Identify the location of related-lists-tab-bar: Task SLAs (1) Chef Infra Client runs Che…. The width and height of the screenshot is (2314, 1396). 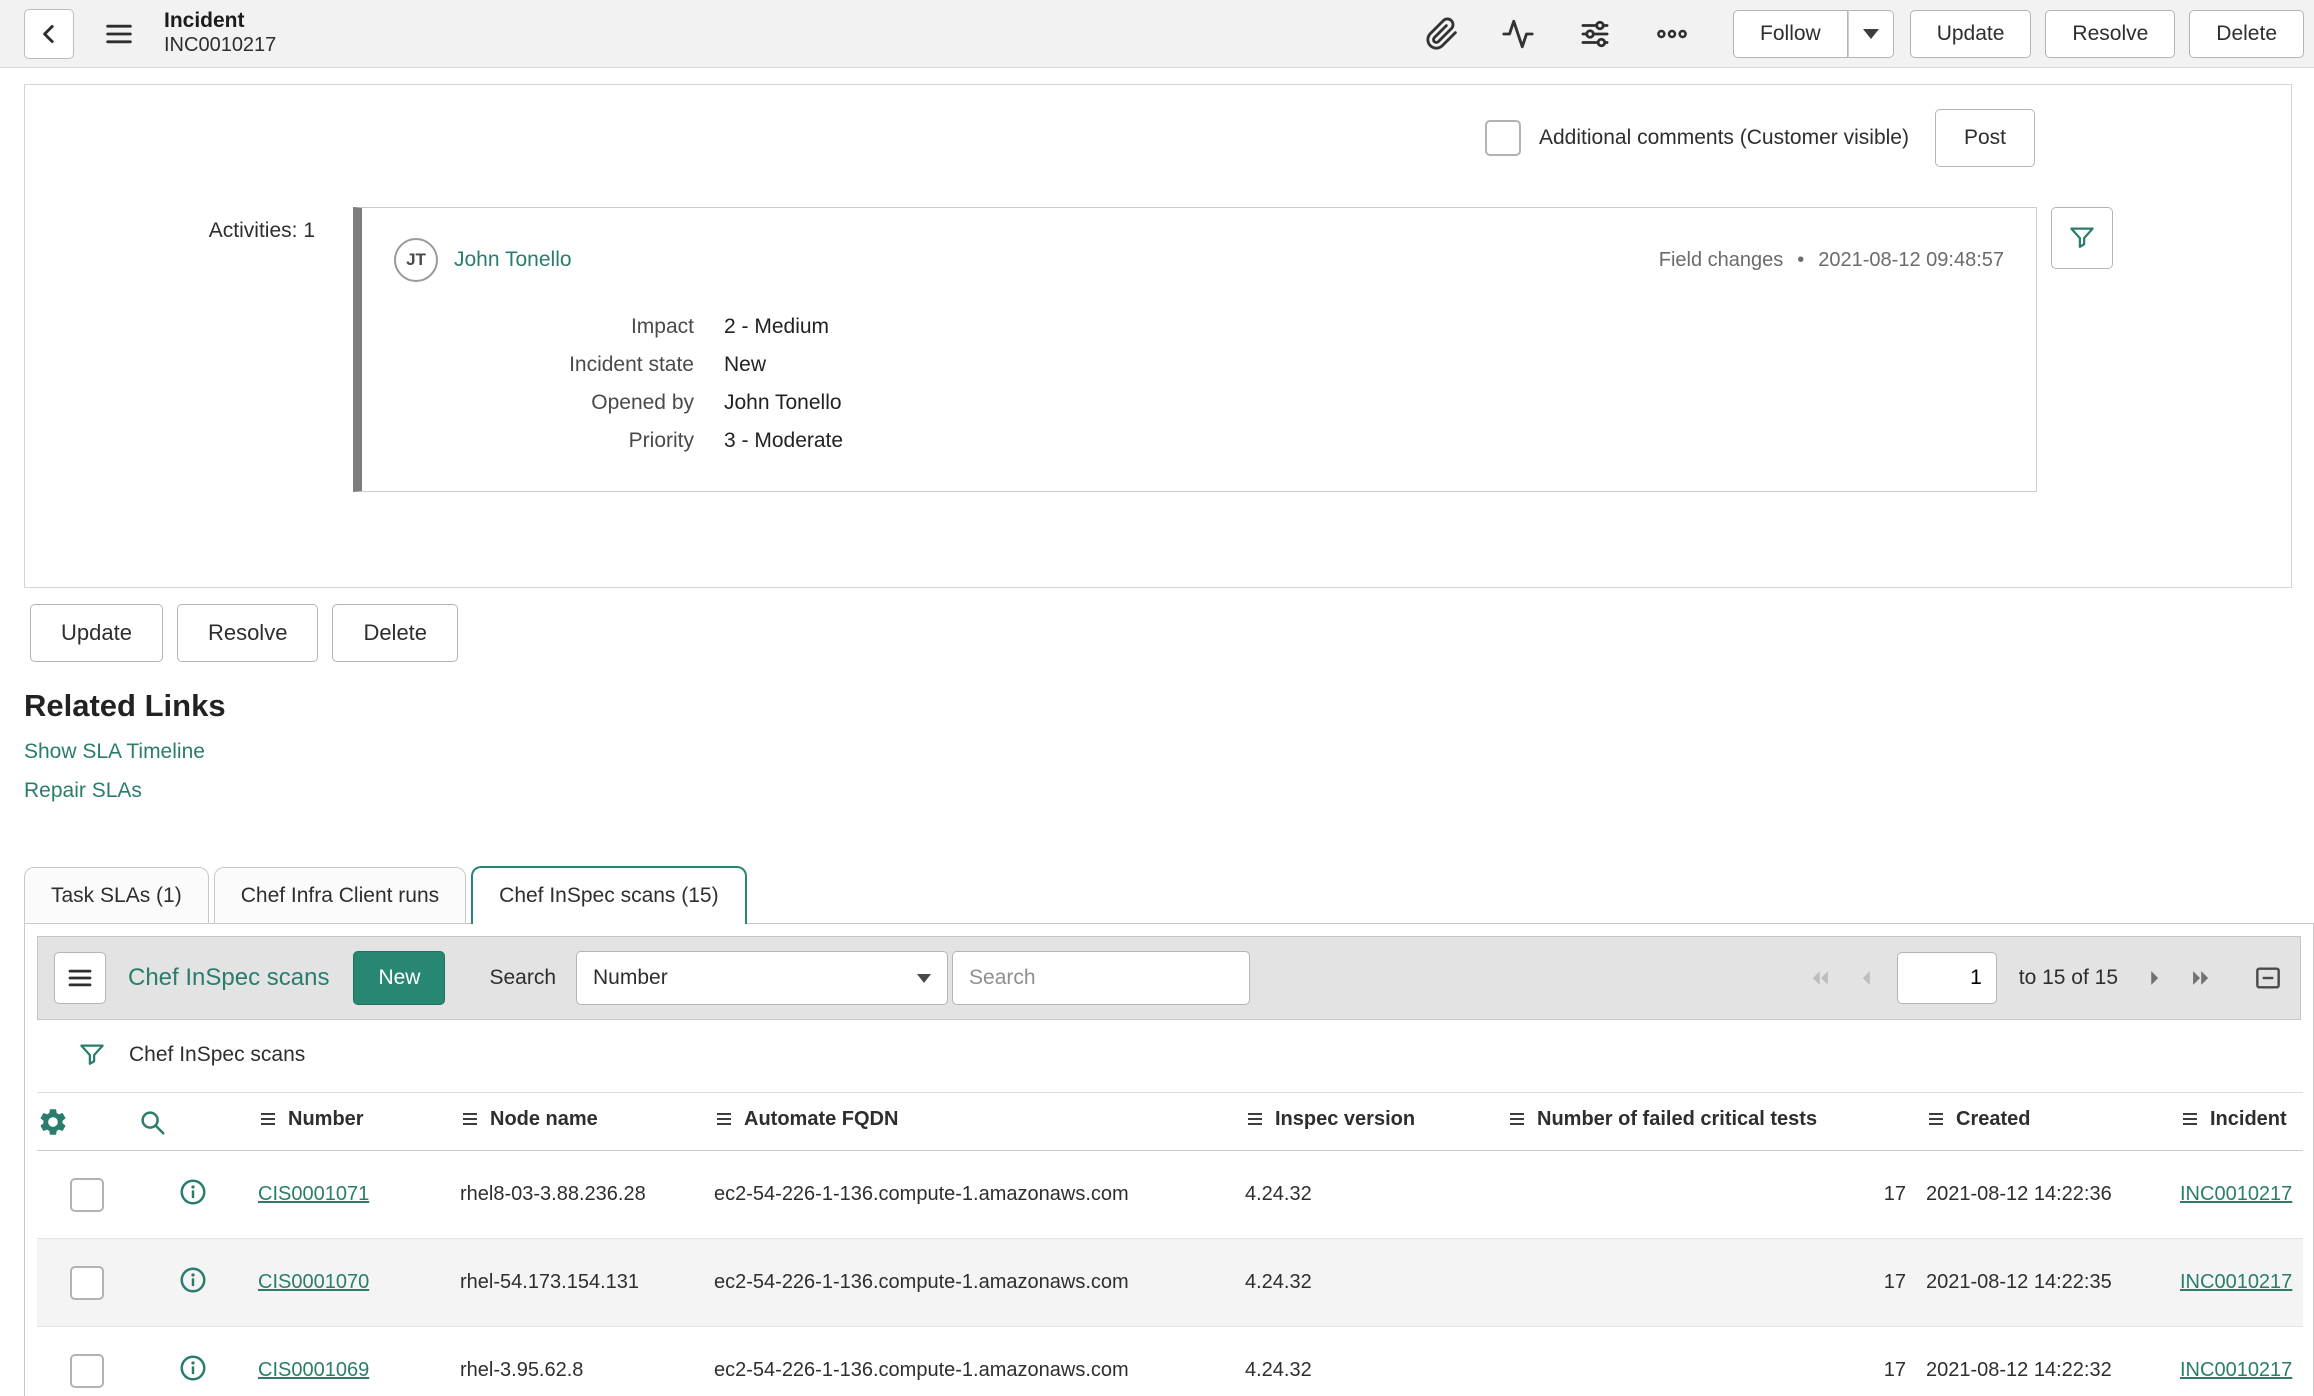
(1169, 895).